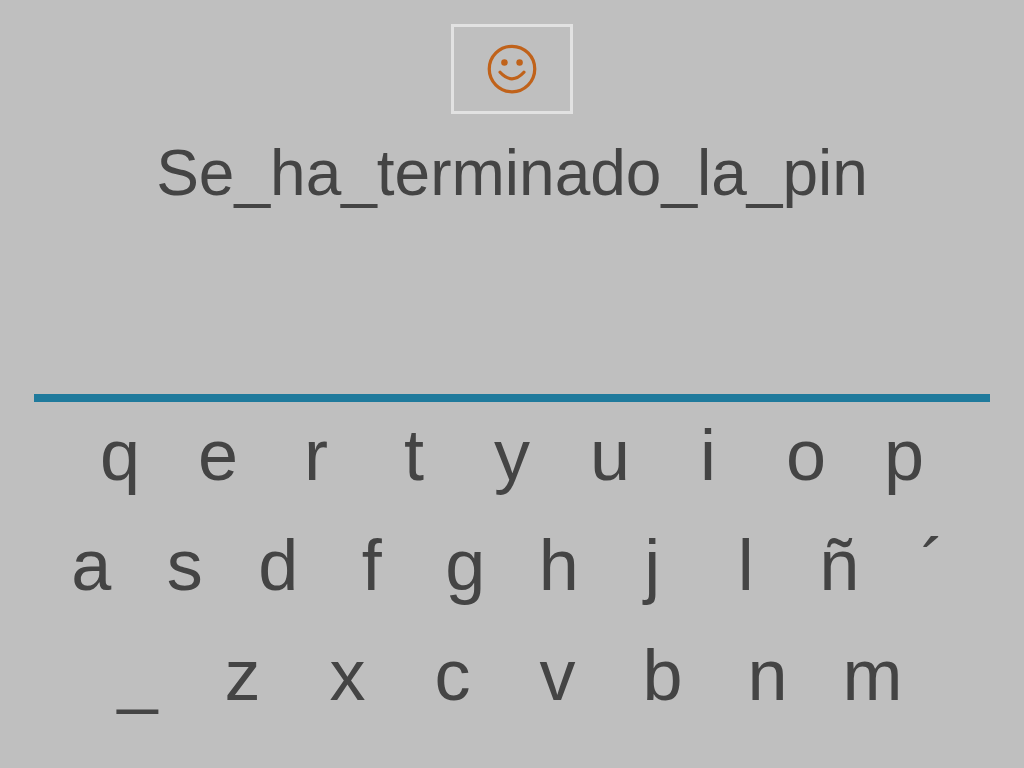  Describe the element at coordinates (465, 565) in the screenshot. I see `letter-key: g` at that location.